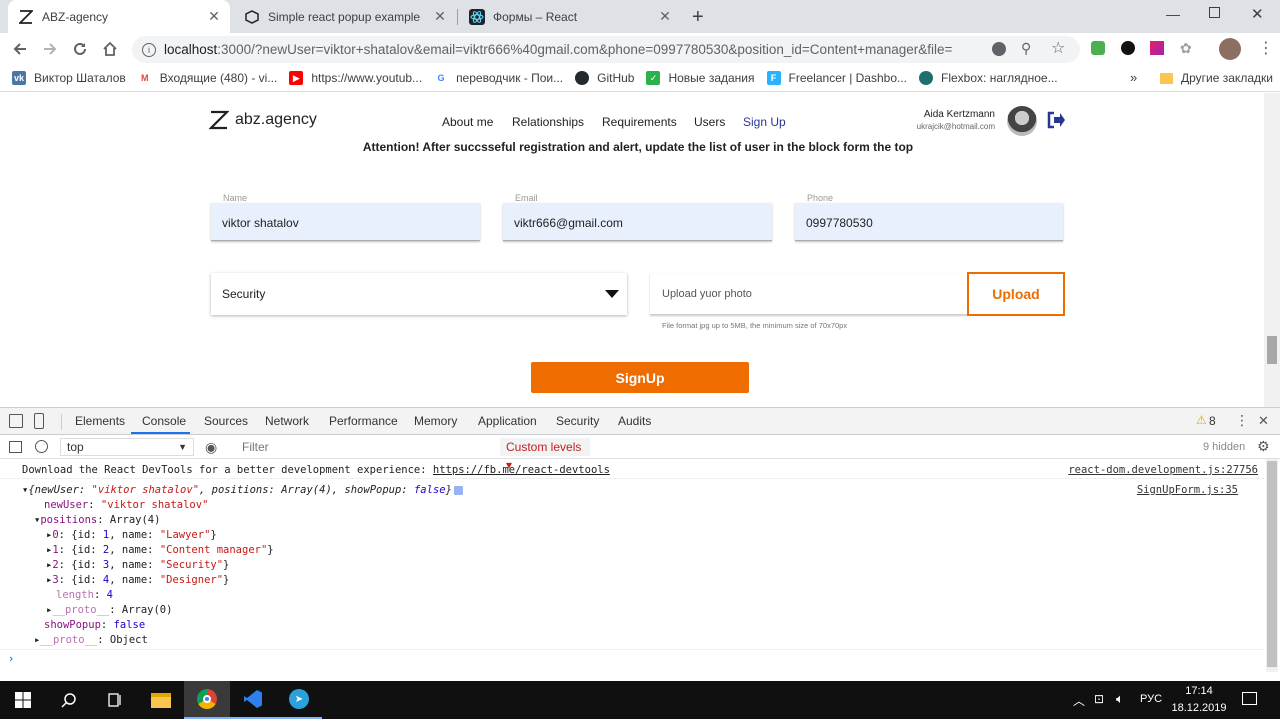  I want to click on back-icon, so click(20, 49).